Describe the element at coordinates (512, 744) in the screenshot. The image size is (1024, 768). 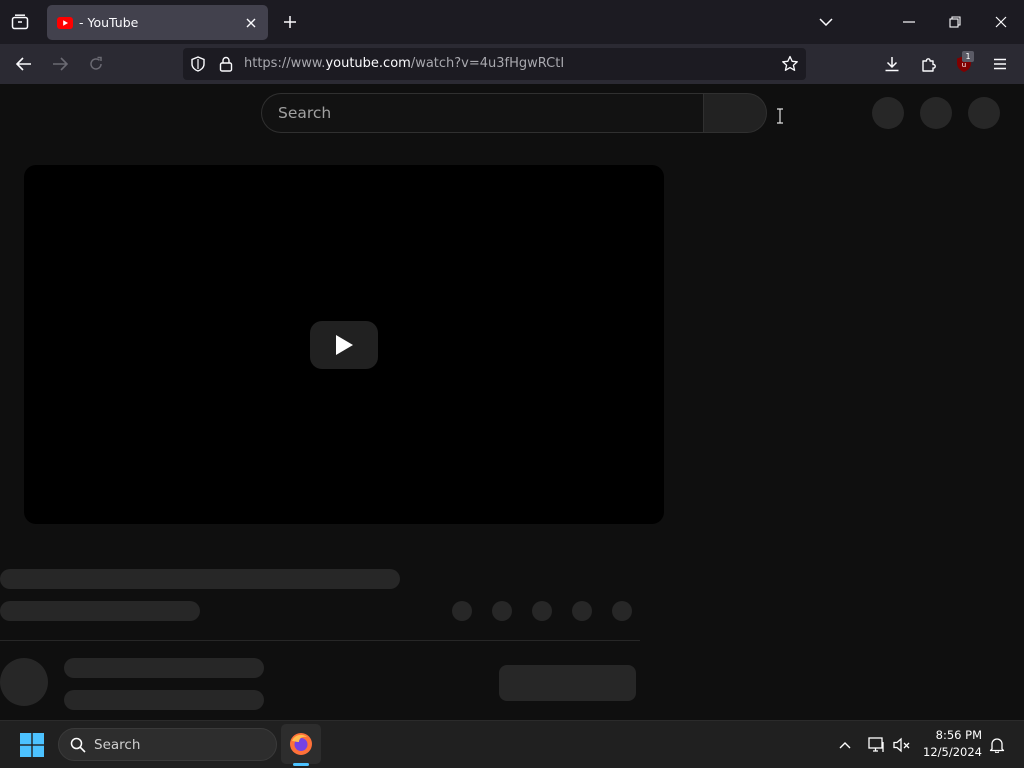
I see `taskbar: Search 8:56 PM 12/5/2024` at that location.